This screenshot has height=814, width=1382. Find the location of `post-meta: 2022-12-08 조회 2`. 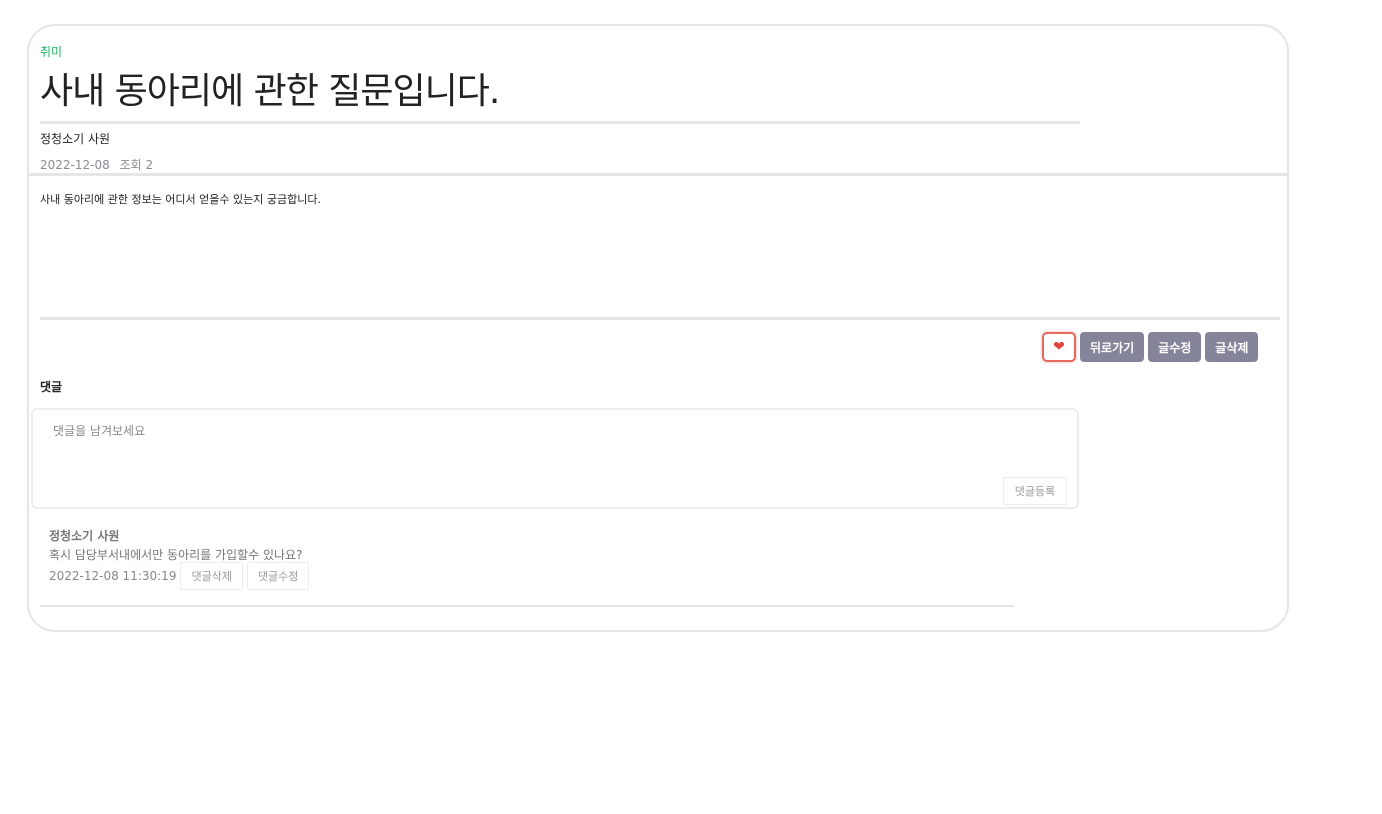

post-meta: 2022-12-08 조회 2 is located at coordinates (99, 164).